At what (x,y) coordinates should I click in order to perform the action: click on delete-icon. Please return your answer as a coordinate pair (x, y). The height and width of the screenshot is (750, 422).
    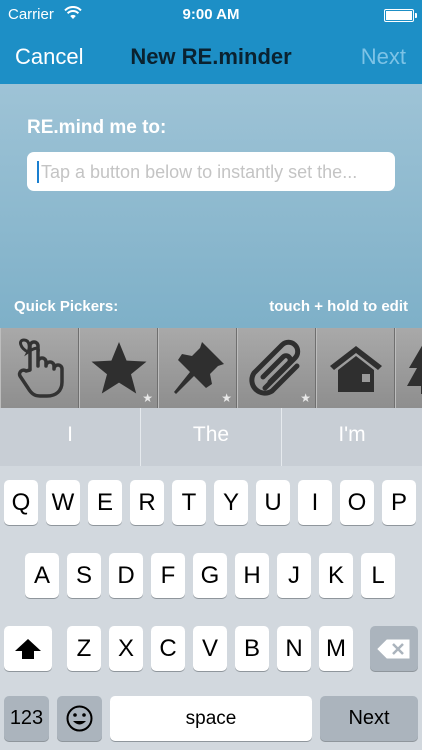
    Looking at the image, I should click on (393, 649).